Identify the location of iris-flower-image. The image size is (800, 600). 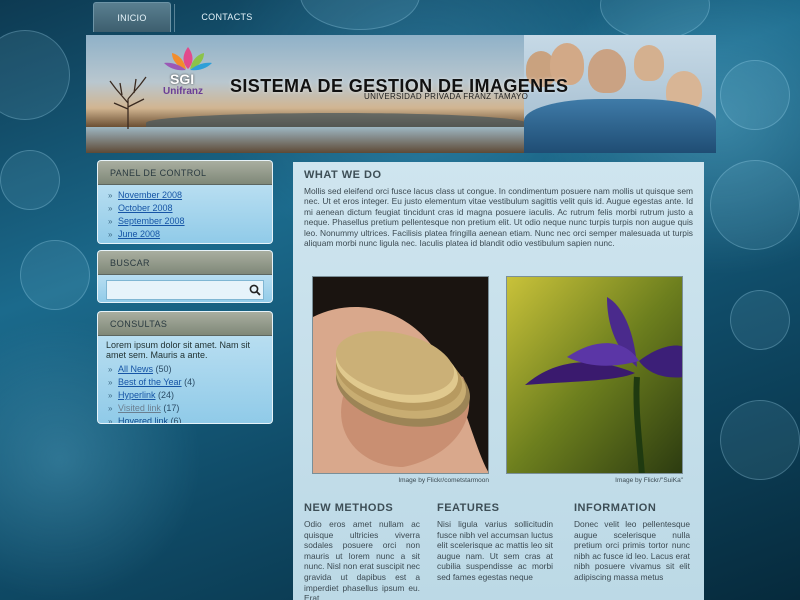
(594, 375).